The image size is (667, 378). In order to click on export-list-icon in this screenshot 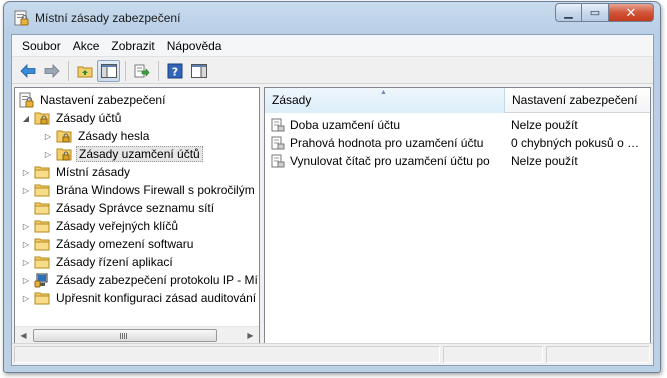, I will do `click(141, 70)`.